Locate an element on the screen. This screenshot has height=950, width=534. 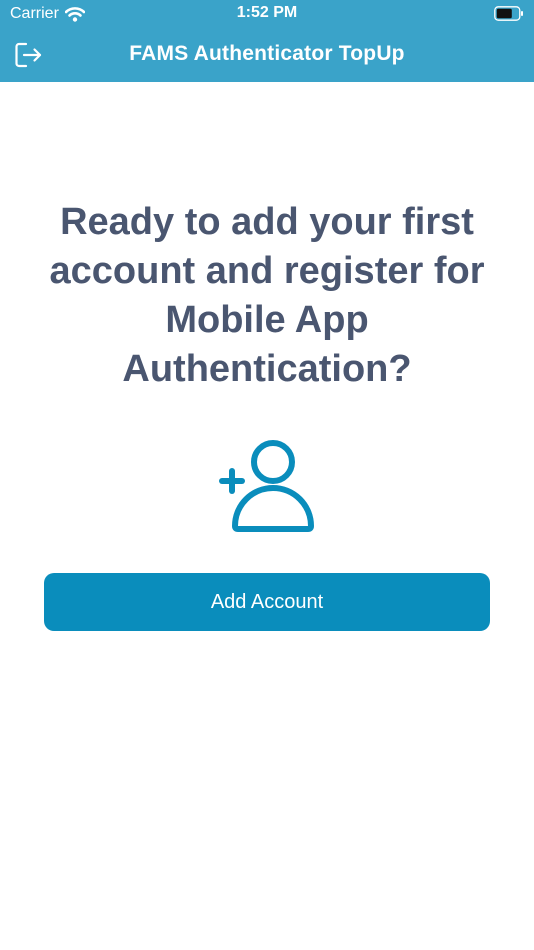
battery-icon is located at coordinates (508, 13).